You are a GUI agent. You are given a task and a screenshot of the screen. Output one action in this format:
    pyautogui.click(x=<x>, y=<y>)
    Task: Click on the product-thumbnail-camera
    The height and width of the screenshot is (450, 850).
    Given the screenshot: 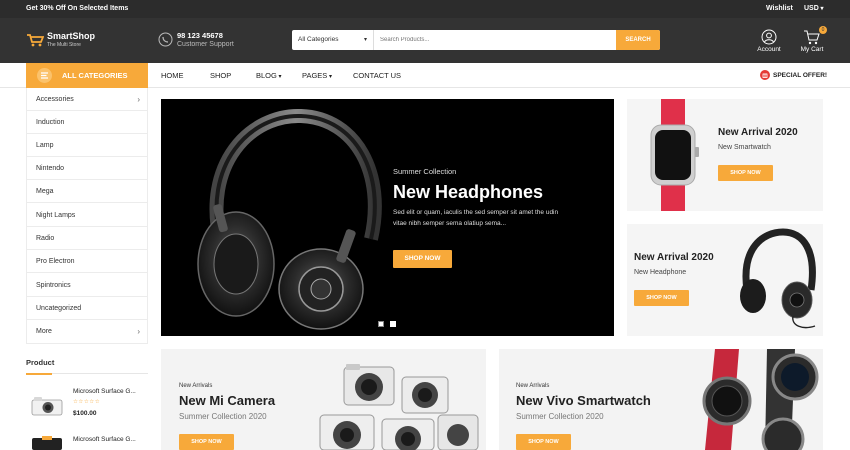 What is the action you would take?
    pyautogui.click(x=47, y=443)
    